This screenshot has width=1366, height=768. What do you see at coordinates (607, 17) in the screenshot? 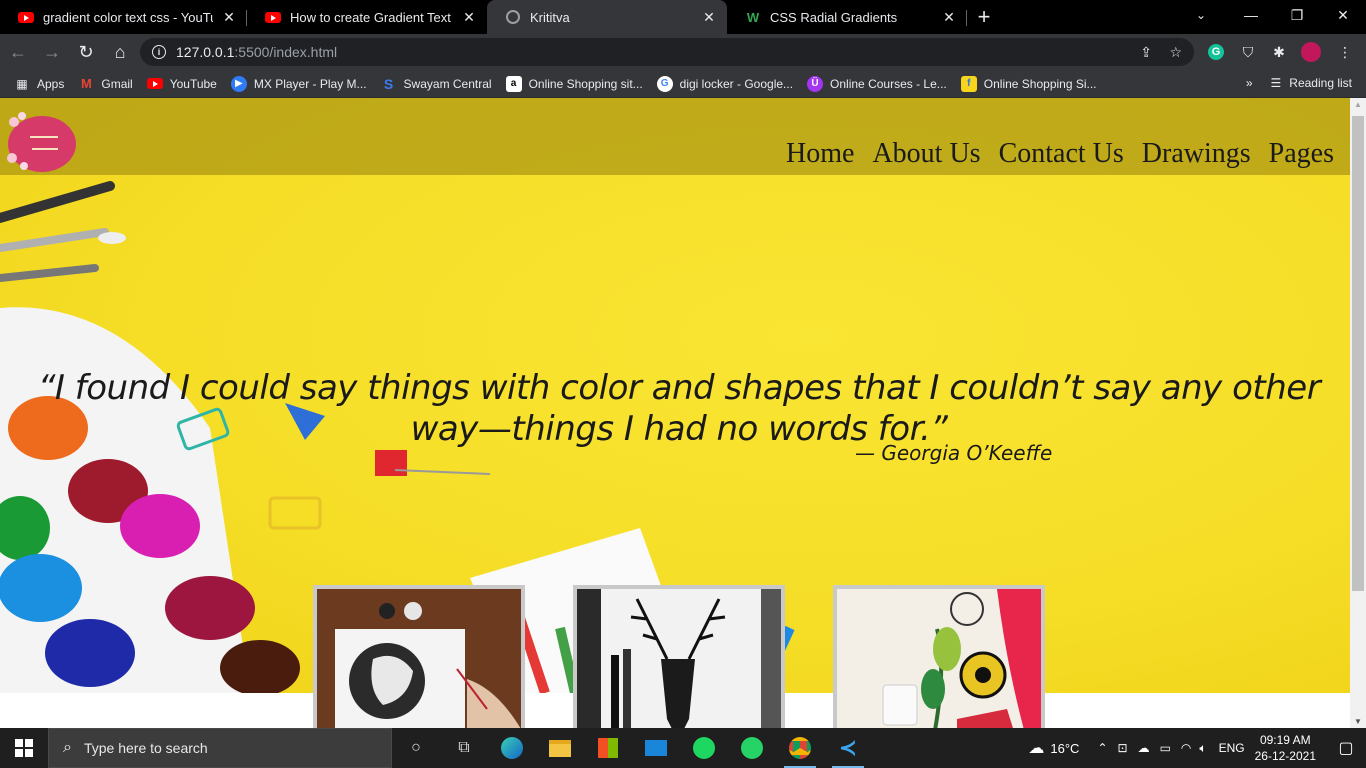
I see `tab-krititva: Krititva ✕` at bounding box center [607, 17].